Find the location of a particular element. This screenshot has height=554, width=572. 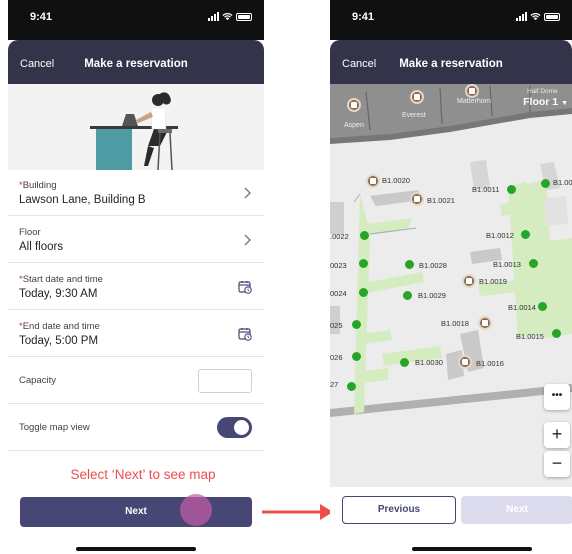

desk-label: B1.0019 is located at coordinates (493, 281).